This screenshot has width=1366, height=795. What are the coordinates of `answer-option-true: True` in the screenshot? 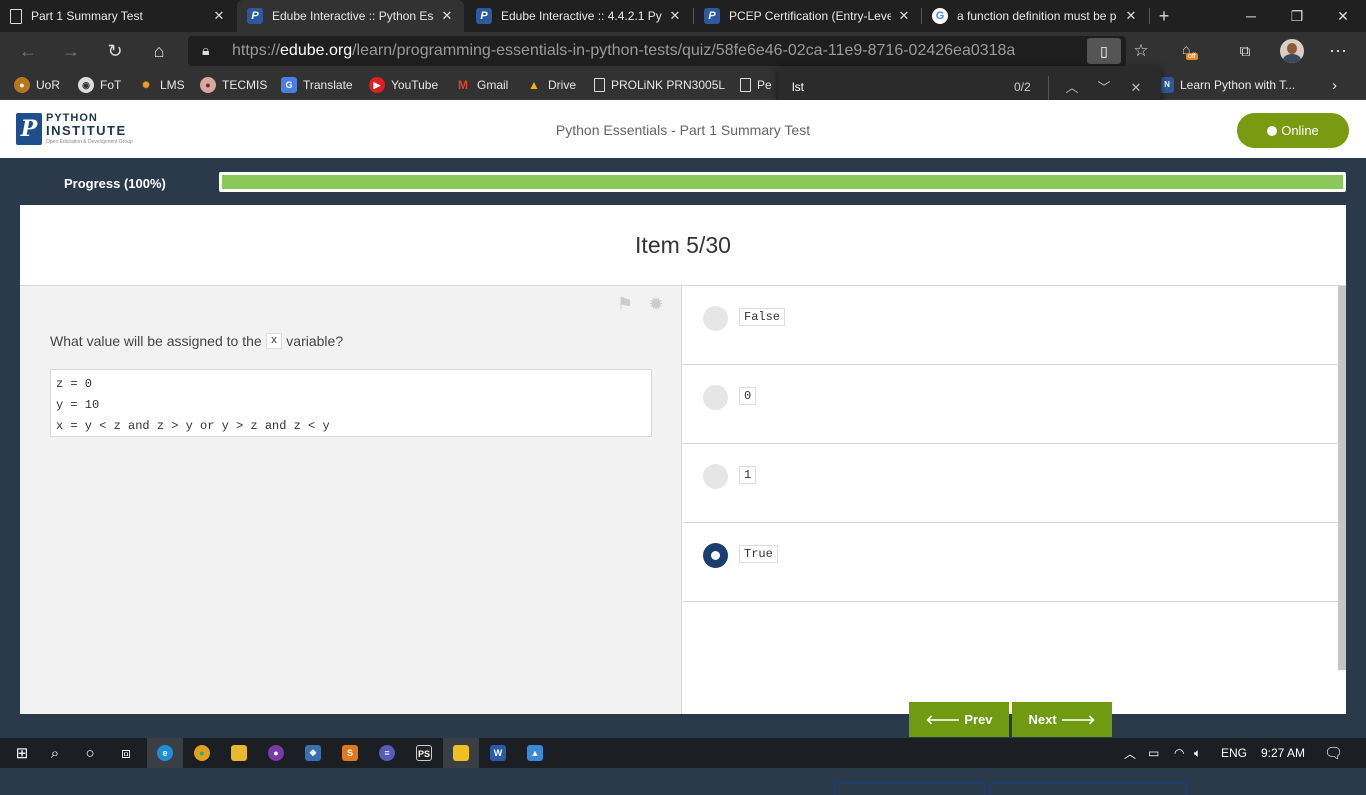 It's located at (1010, 562).